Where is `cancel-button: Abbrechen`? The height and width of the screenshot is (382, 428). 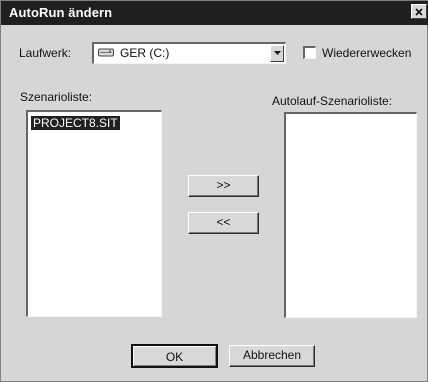
cancel-button: Abbrechen is located at coordinates (272, 356).